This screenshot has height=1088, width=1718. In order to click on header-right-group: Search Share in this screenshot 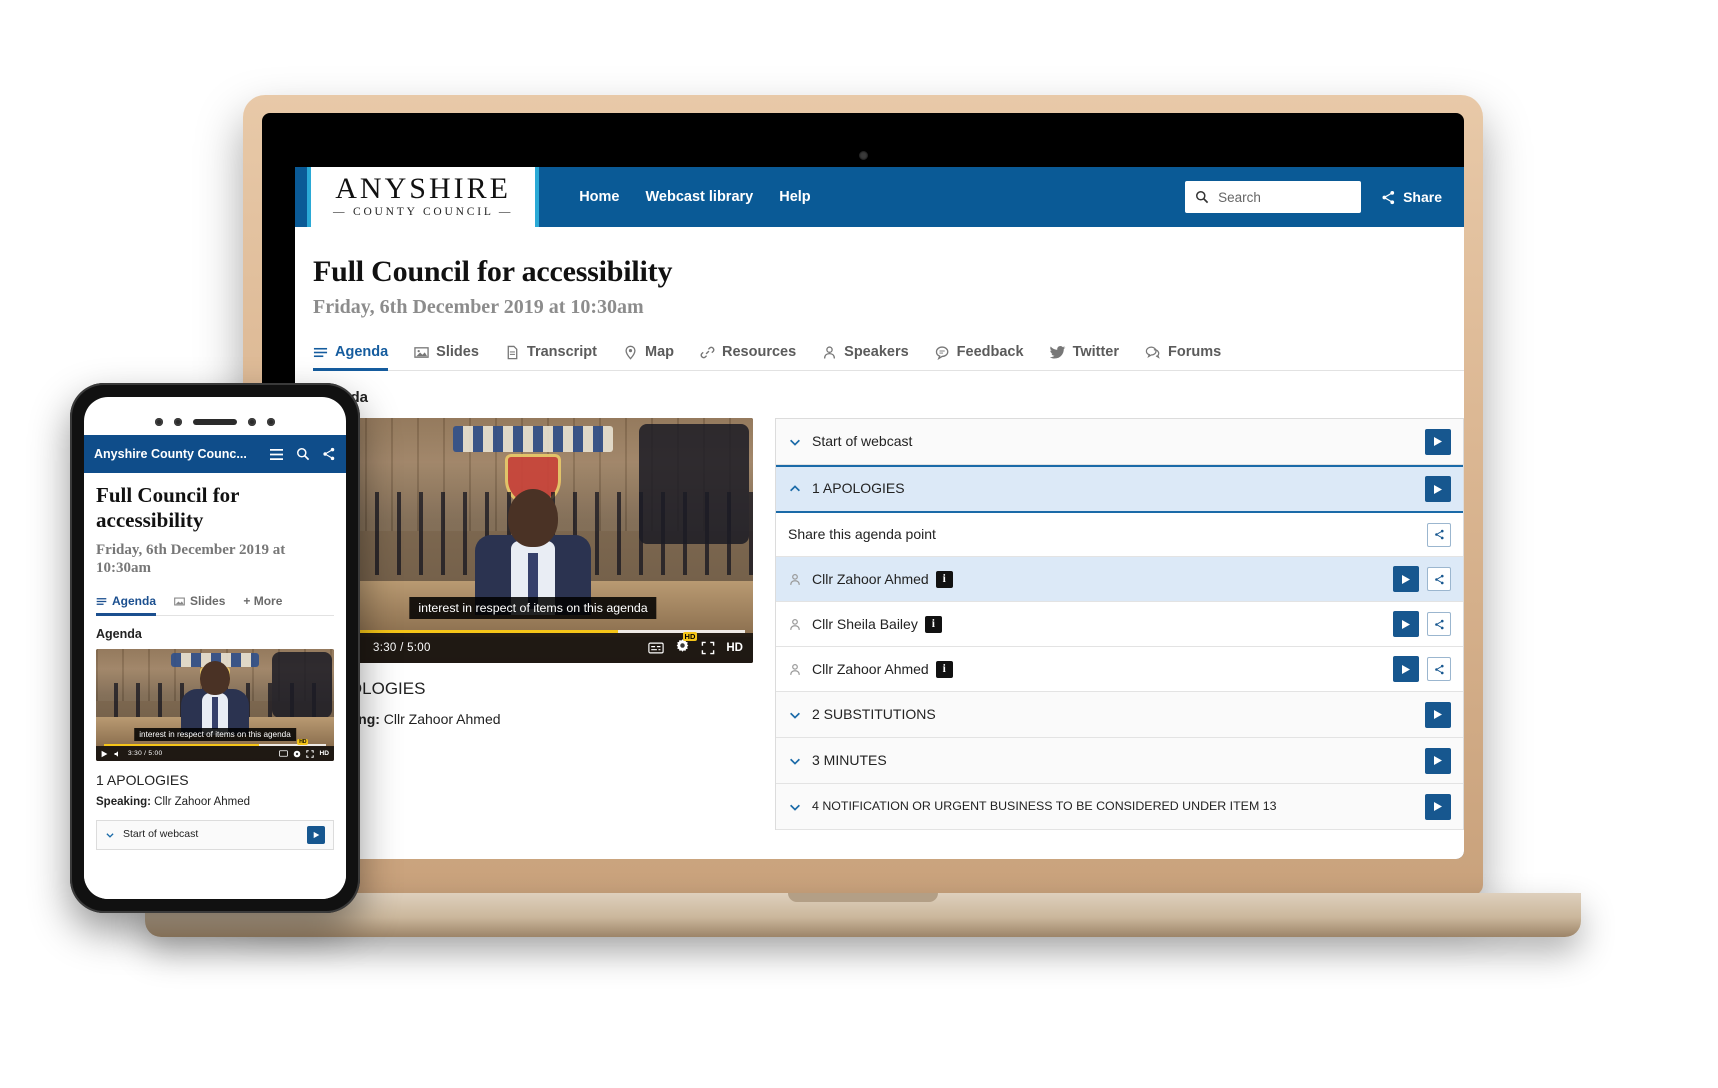, I will do `click(1324, 197)`.